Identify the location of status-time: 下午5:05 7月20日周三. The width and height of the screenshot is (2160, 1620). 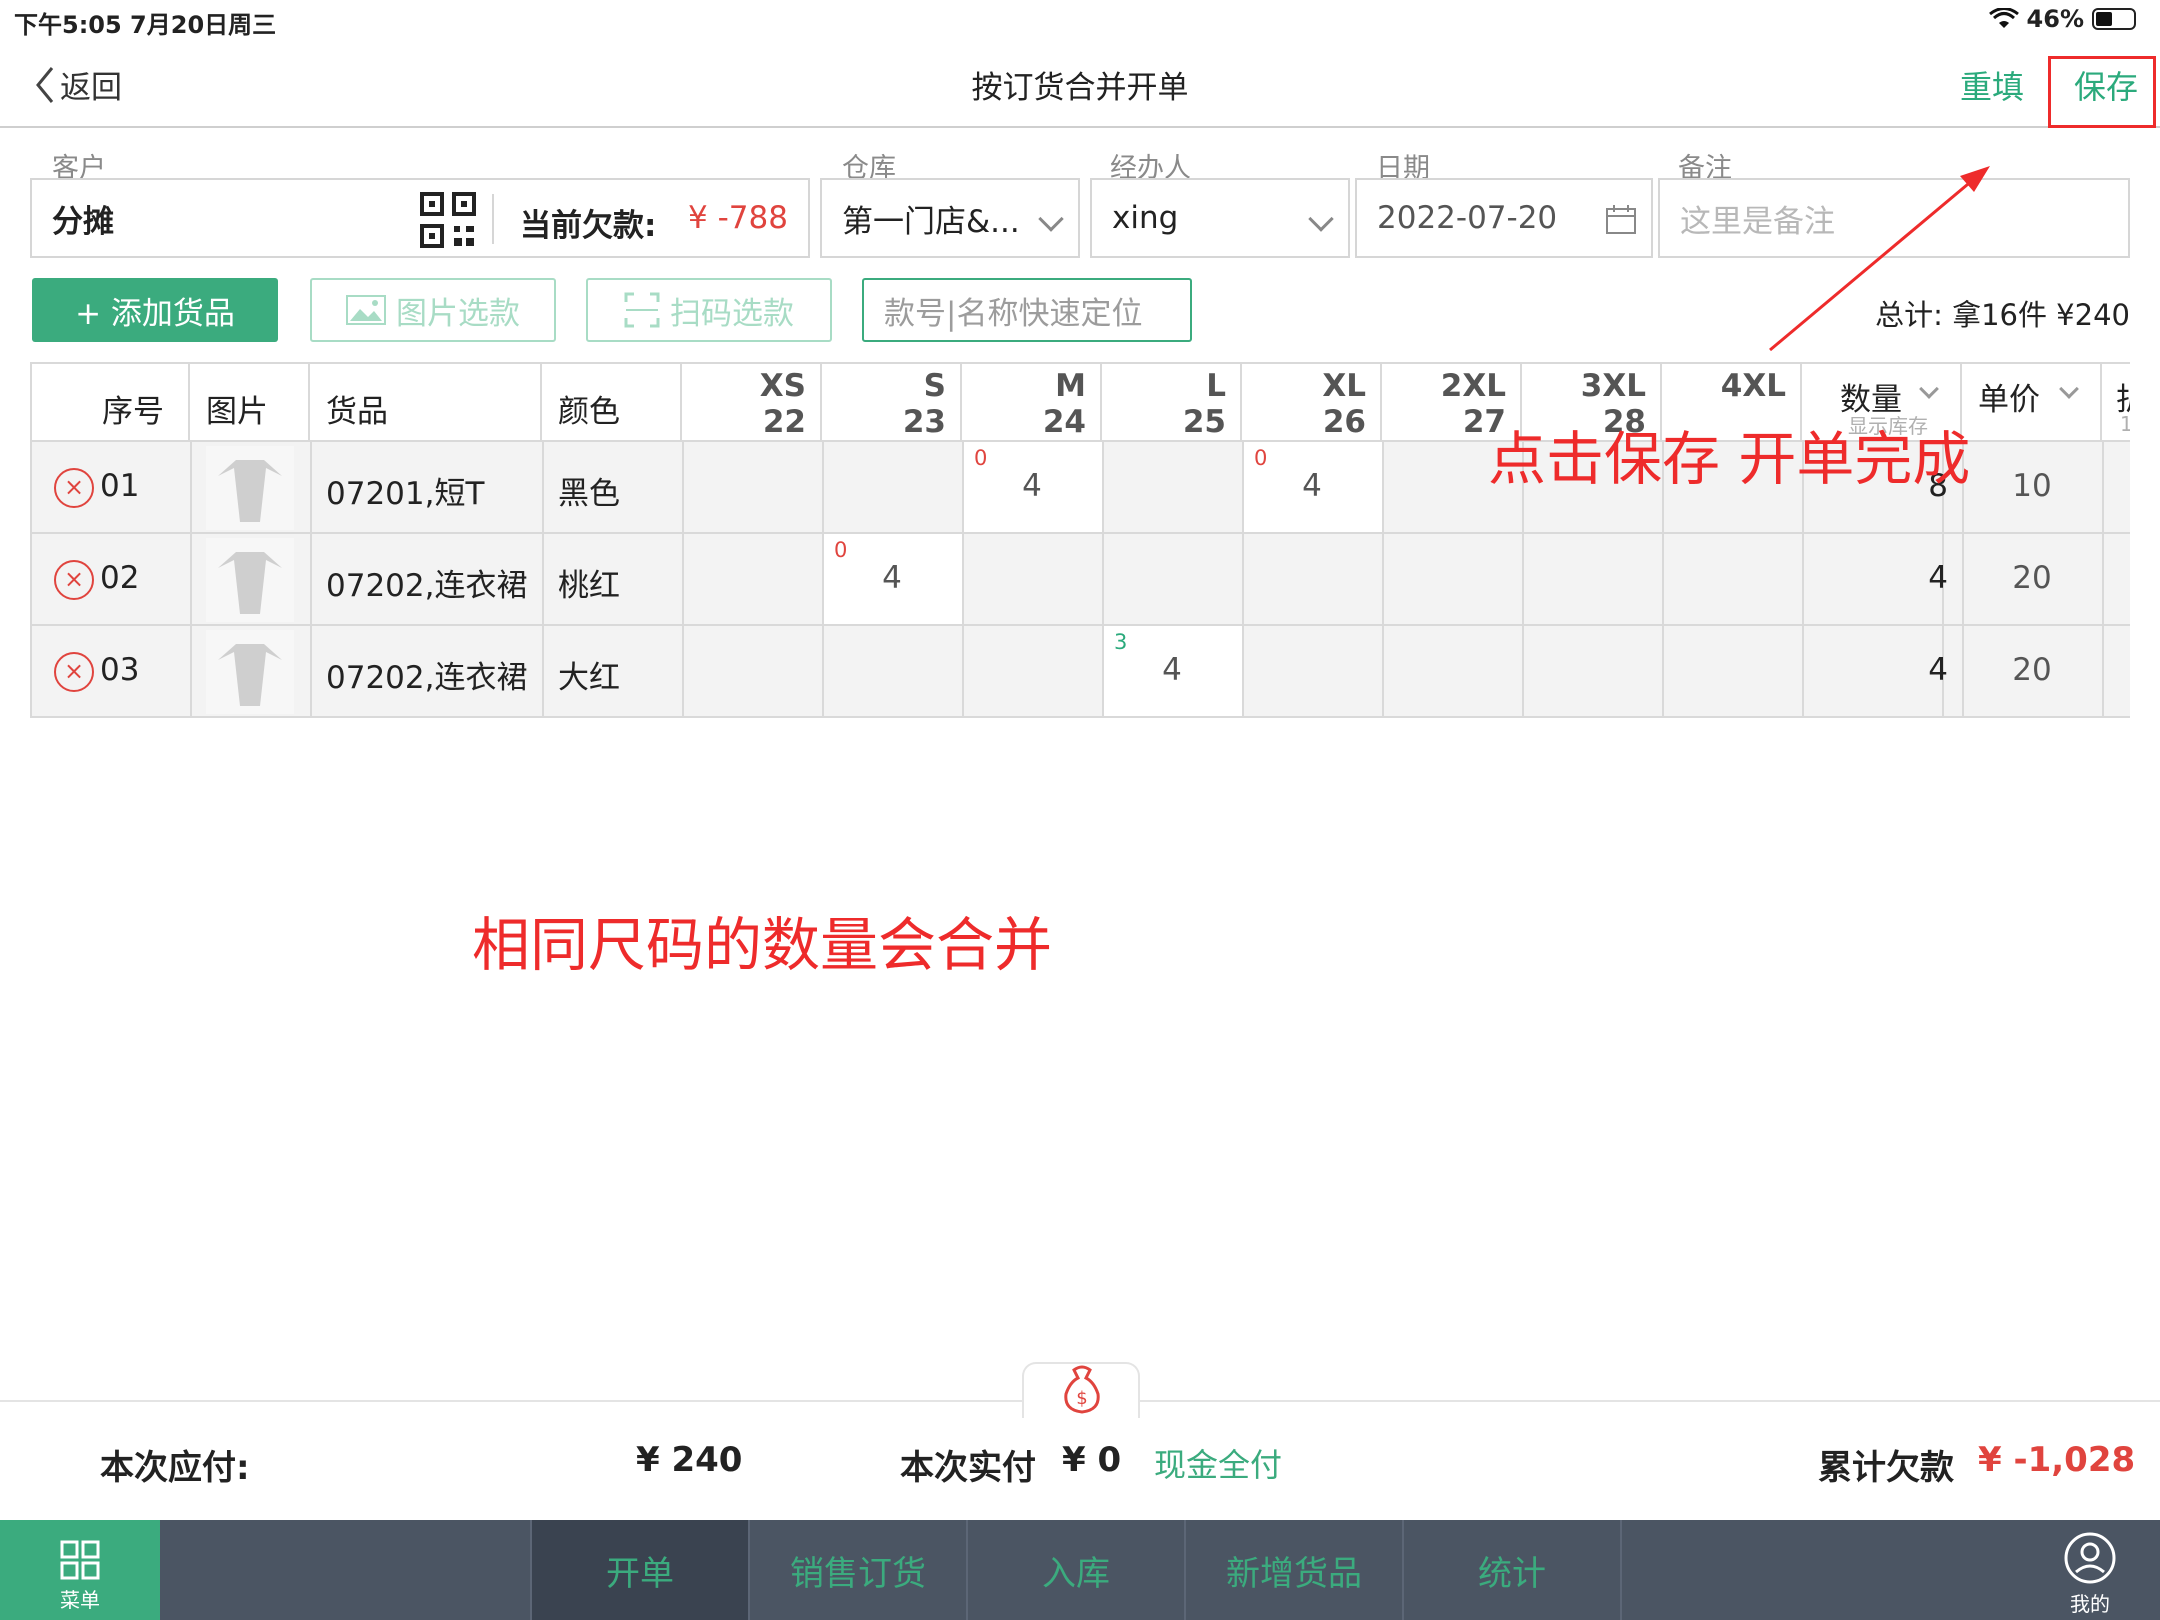
(145, 25).